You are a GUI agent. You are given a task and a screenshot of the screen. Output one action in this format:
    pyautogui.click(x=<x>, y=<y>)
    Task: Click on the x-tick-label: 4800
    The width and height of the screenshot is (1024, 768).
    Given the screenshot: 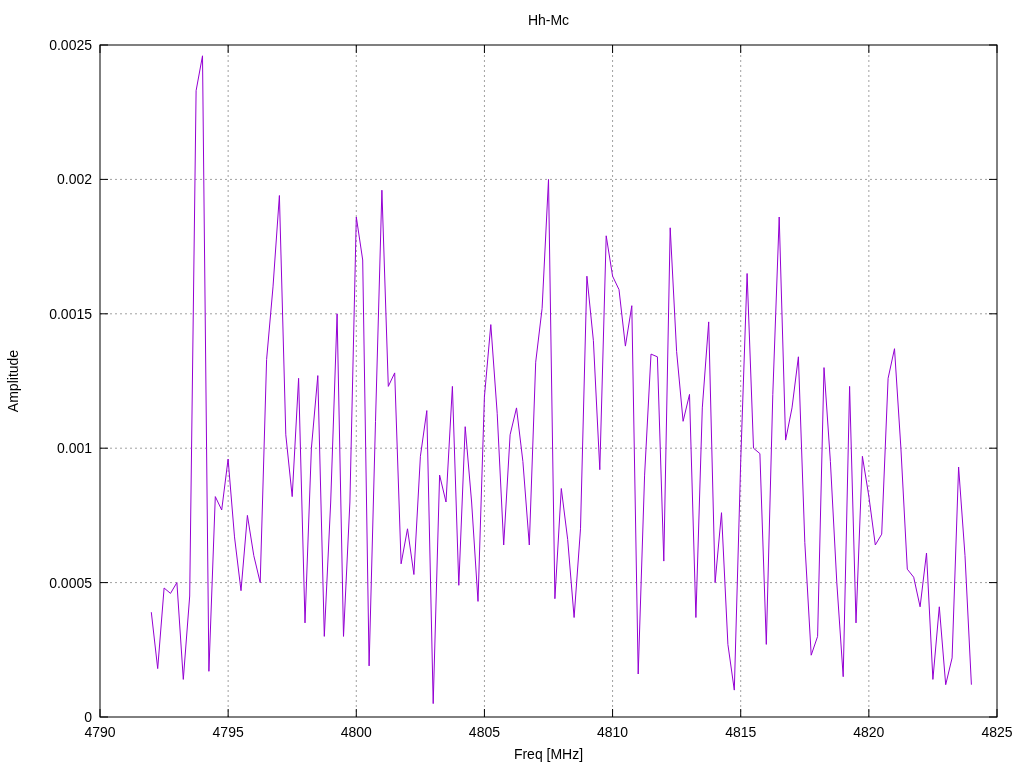 What is the action you would take?
    pyautogui.click(x=356, y=732)
    